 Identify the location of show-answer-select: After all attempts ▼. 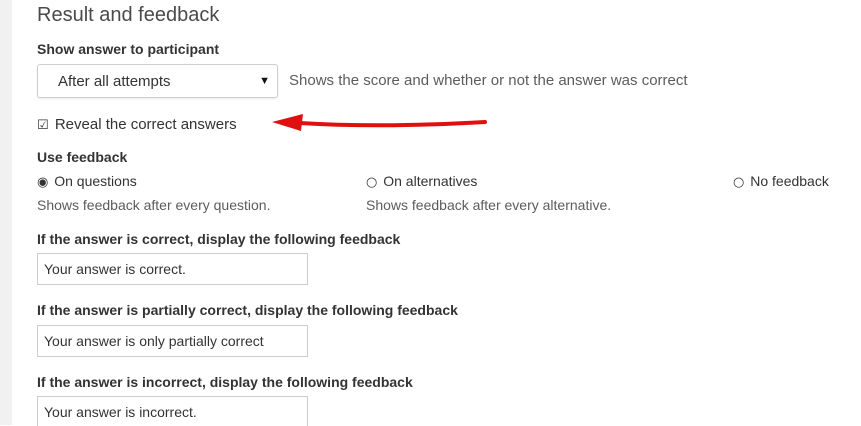
(157, 81).